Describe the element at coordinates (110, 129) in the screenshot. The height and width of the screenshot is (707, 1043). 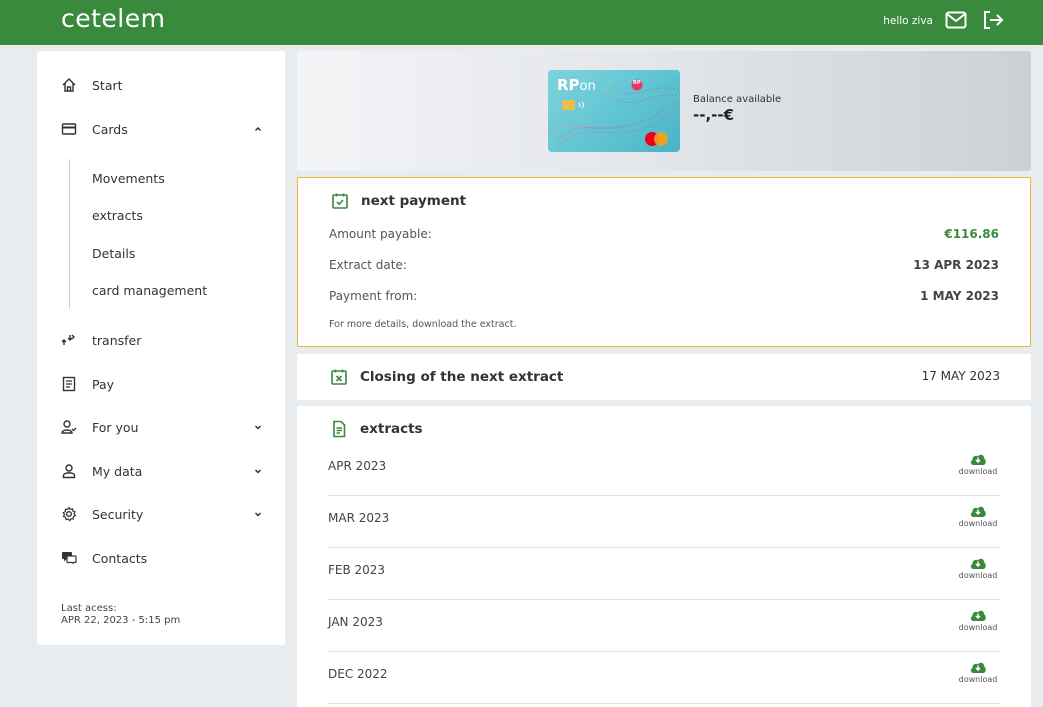
I see `sidebar-item-label: Cards` at that location.